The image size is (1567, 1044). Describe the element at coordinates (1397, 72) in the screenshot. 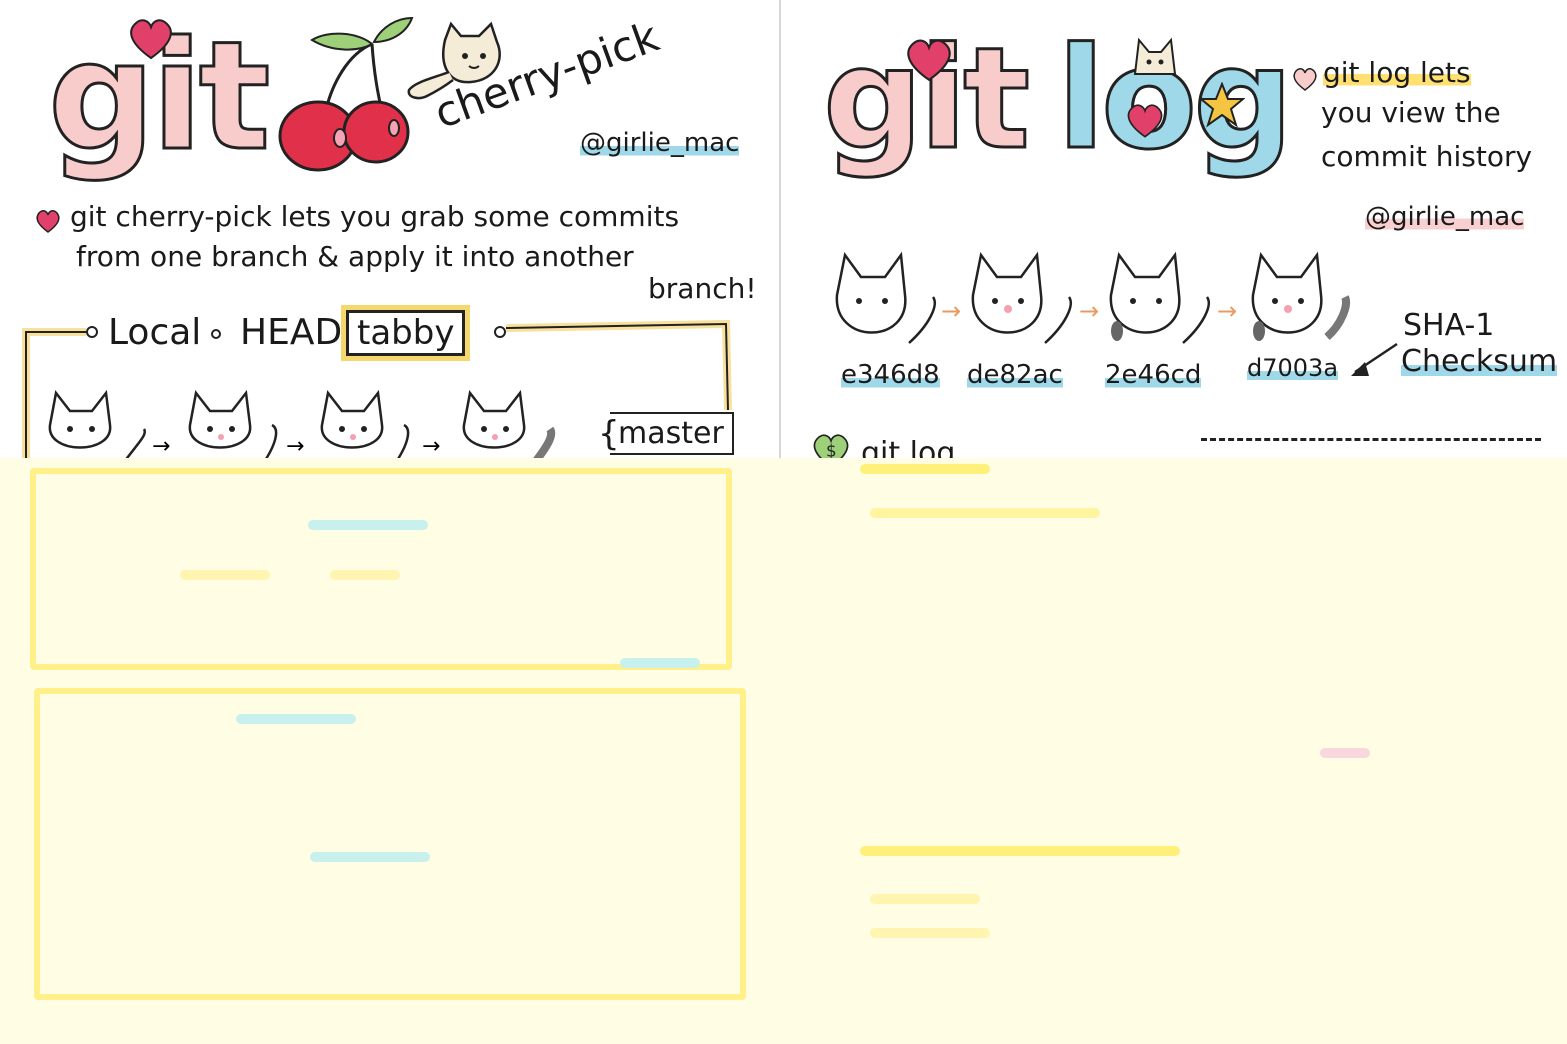

I see `log-description-line-1: git log lets` at that location.